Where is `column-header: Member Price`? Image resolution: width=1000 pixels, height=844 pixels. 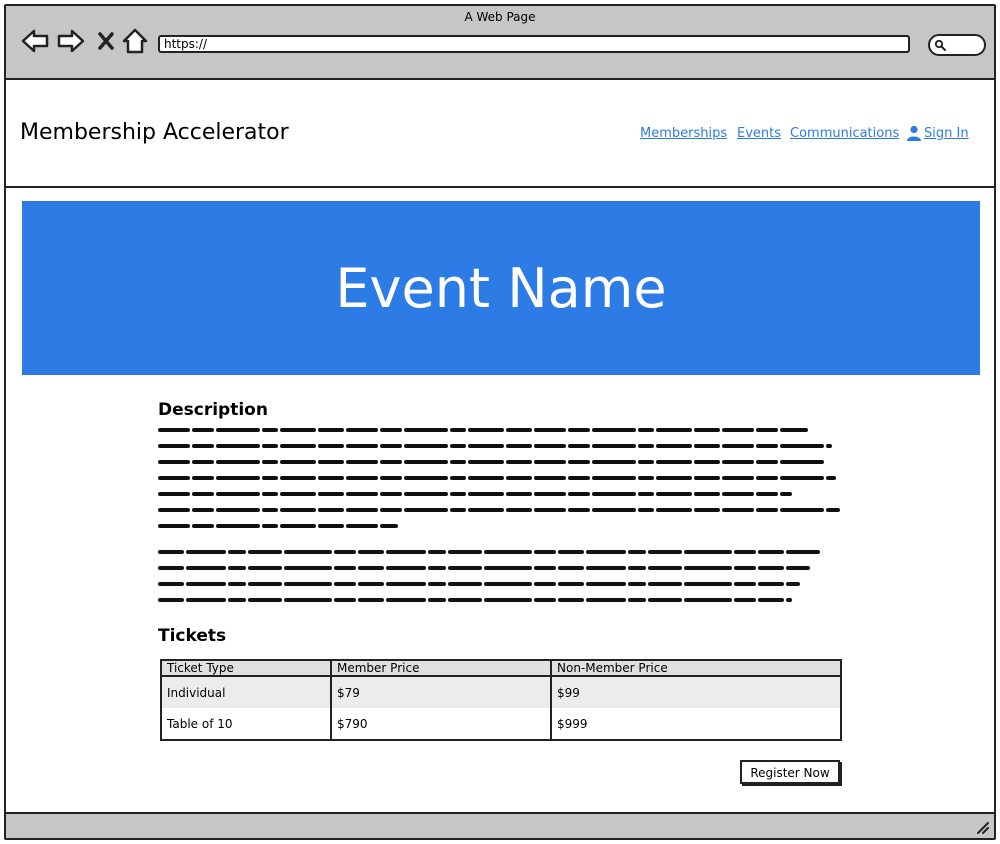
column-header: Member Price is located at coordinates (441, 669).